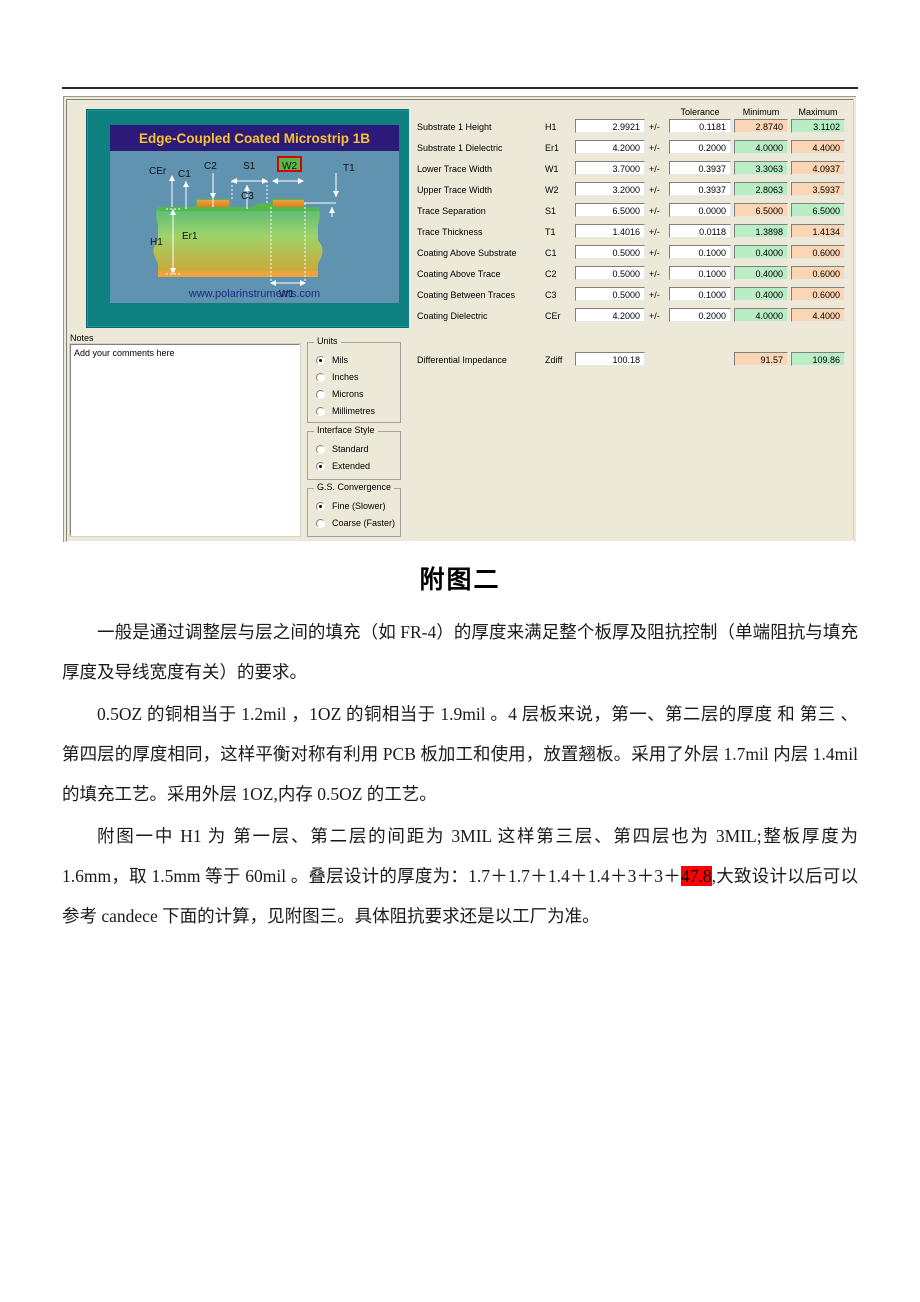 The height and width of the screenshot is (1302, 920). I want to click on parameter-minimum-field: 6.5000, so click(761, 210).